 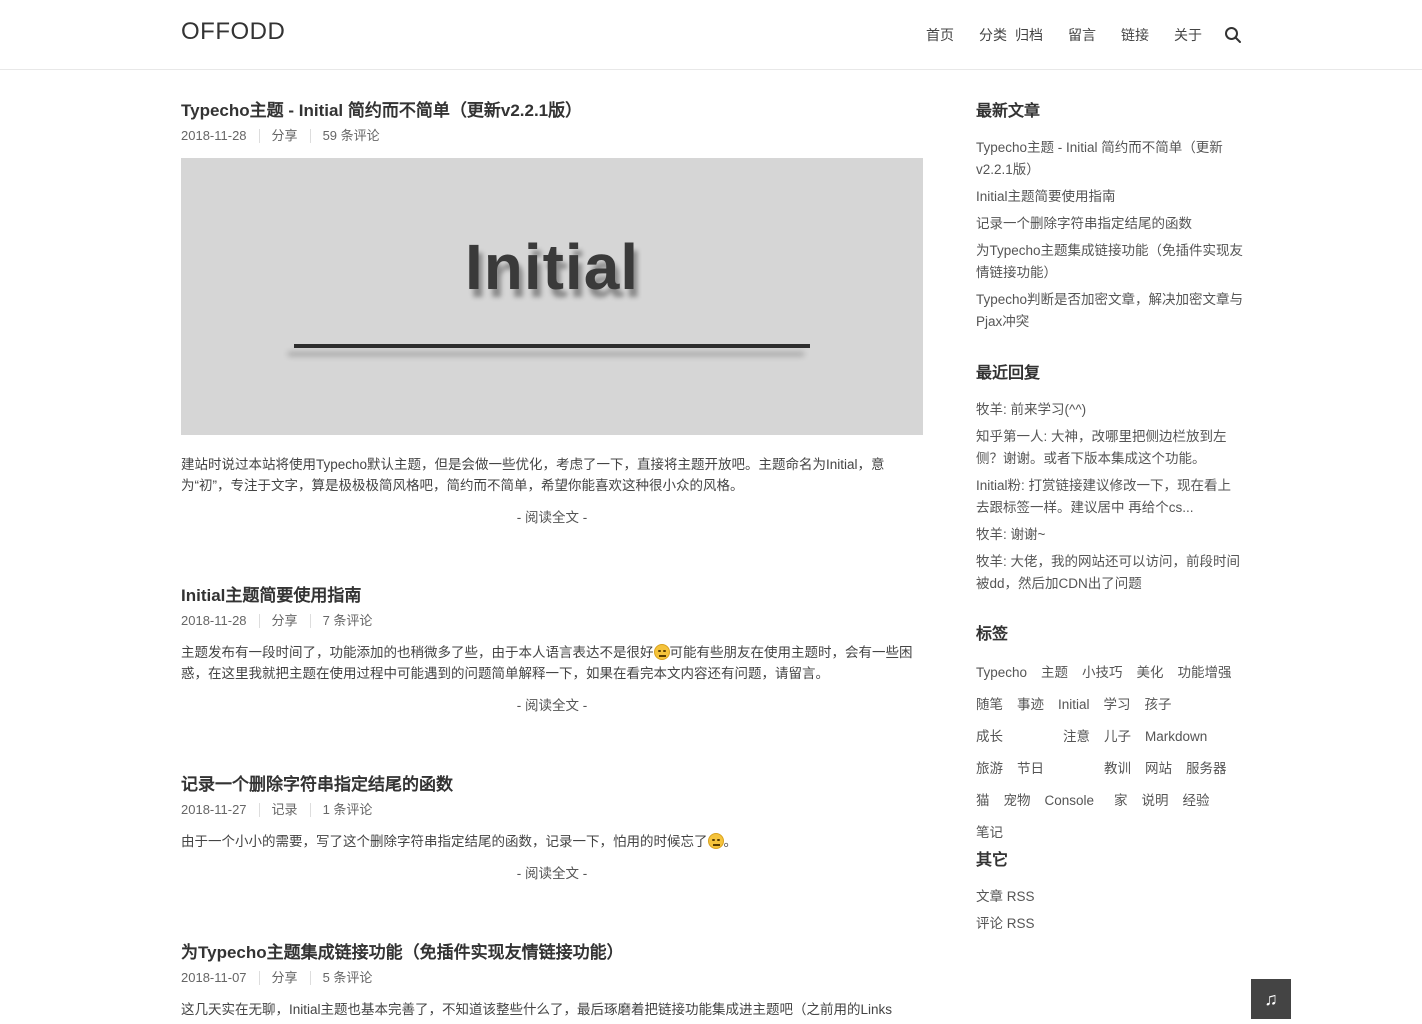 What do you see at coordinates (1030, 769) in the screenshot?
I see `tag-link: 节日` at bounding box center [1030, 769].